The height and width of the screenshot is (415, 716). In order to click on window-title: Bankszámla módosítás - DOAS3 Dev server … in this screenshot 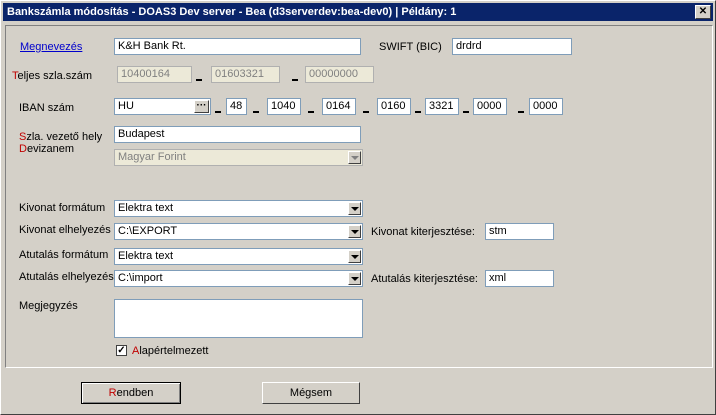, I will do `click(232, 12)`.